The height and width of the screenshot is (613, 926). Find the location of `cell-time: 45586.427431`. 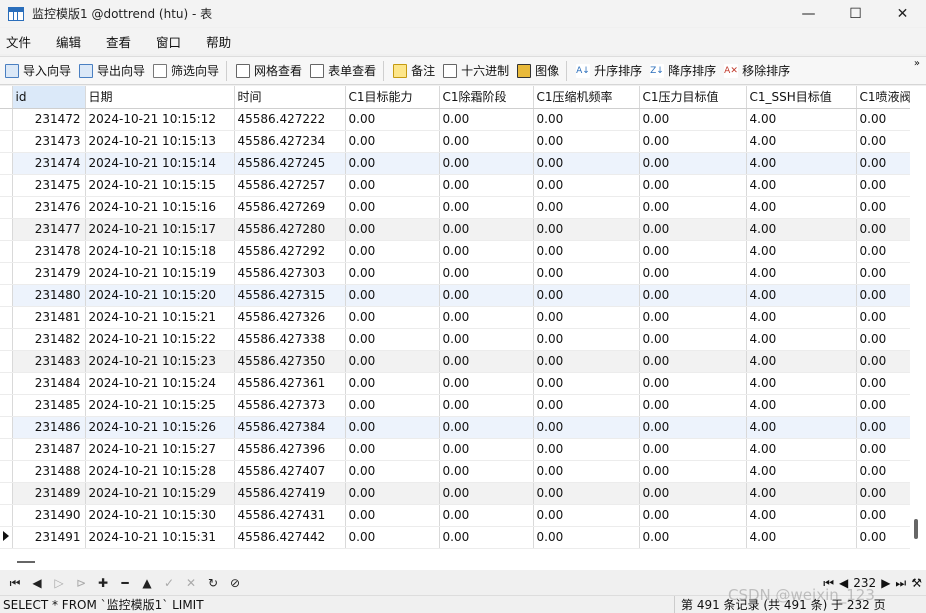

cell-time: 45586.427431 is located at coordinates (290, 515).